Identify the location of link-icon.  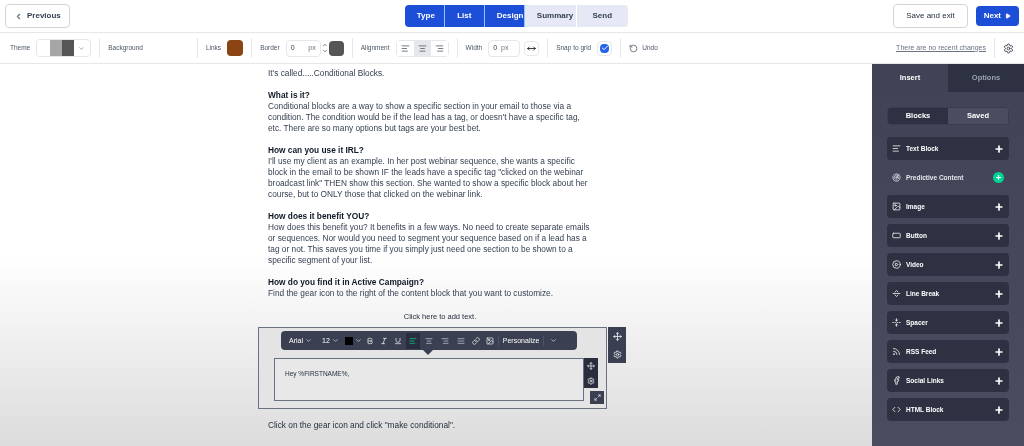
(475, 340).